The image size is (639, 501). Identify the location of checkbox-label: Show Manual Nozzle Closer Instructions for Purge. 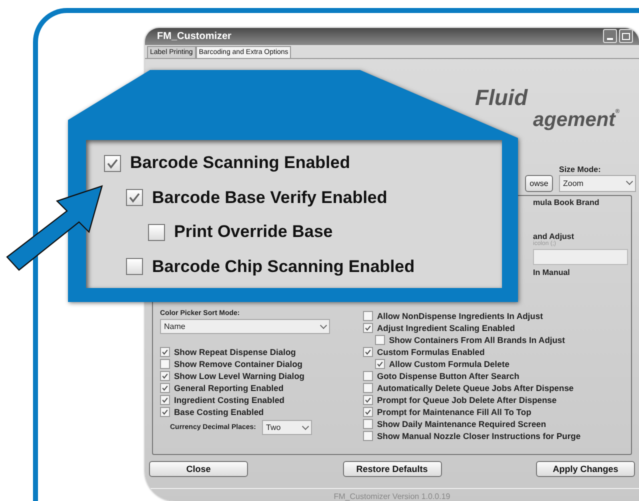
(479, 436).